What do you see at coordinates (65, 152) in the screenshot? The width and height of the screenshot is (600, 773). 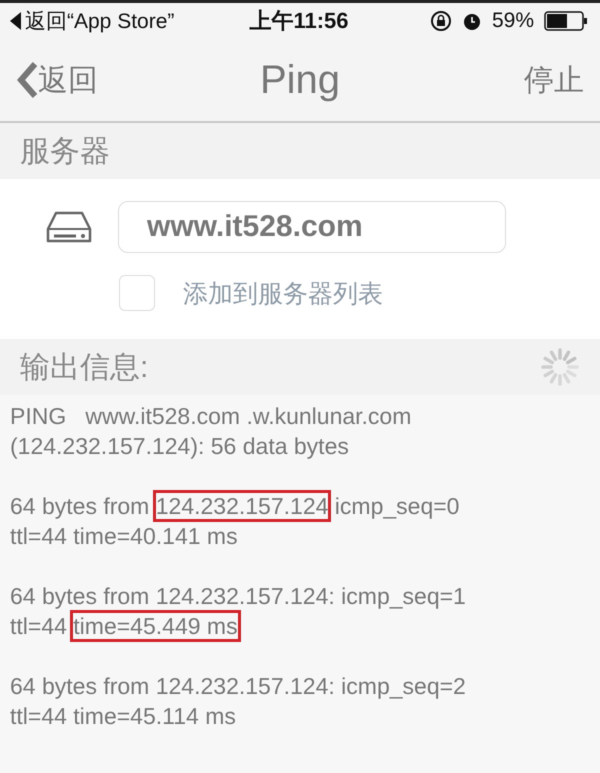 I see `section-title: 服务器` at bounding box center [65, 152].